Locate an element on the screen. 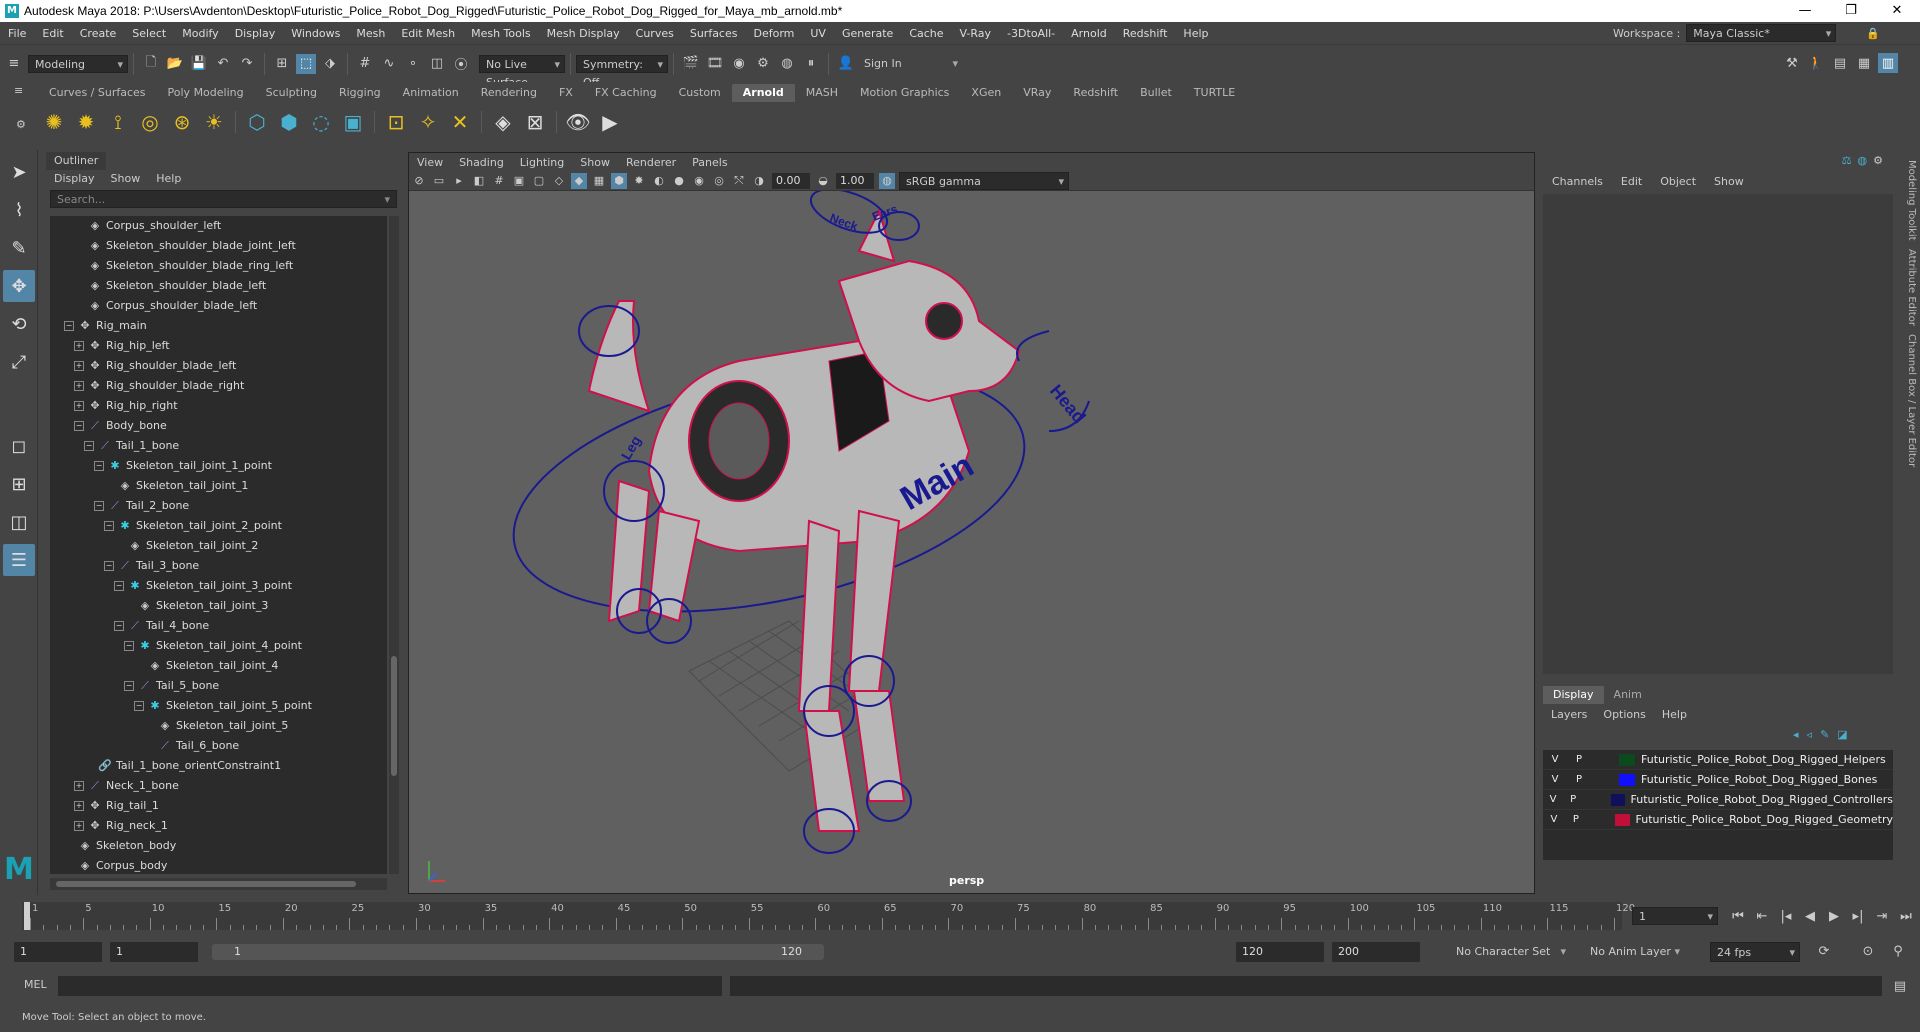  menu-v-ray: V-Ray is located at coordinates (976, 33).